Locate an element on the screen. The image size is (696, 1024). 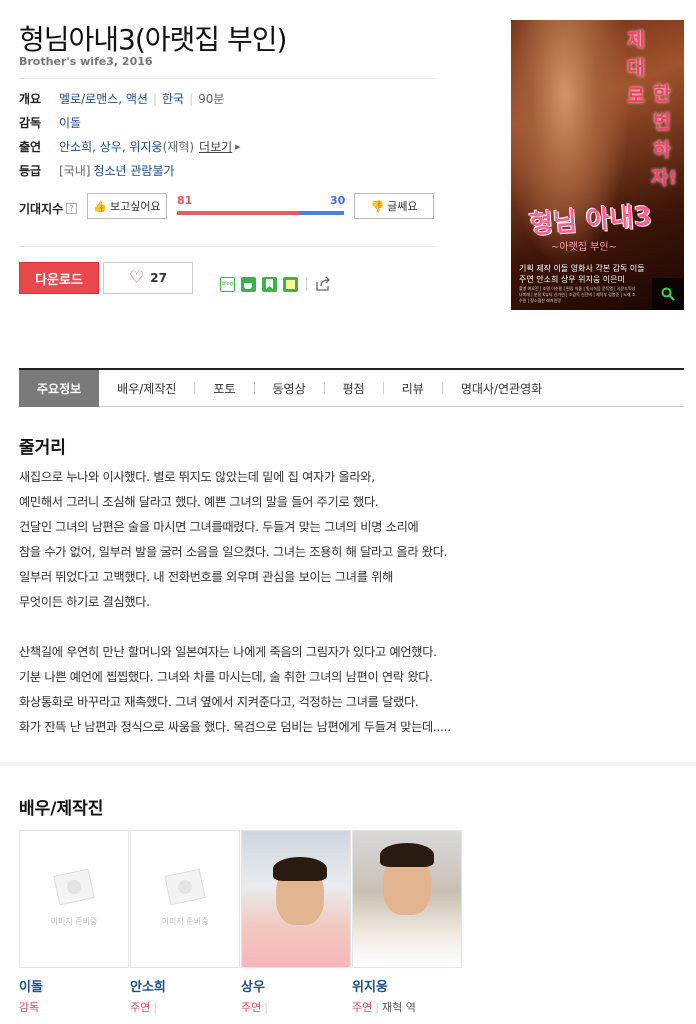
movie-title: 형님아내3(아랫집 부인) is located at coordinates (153, 39).